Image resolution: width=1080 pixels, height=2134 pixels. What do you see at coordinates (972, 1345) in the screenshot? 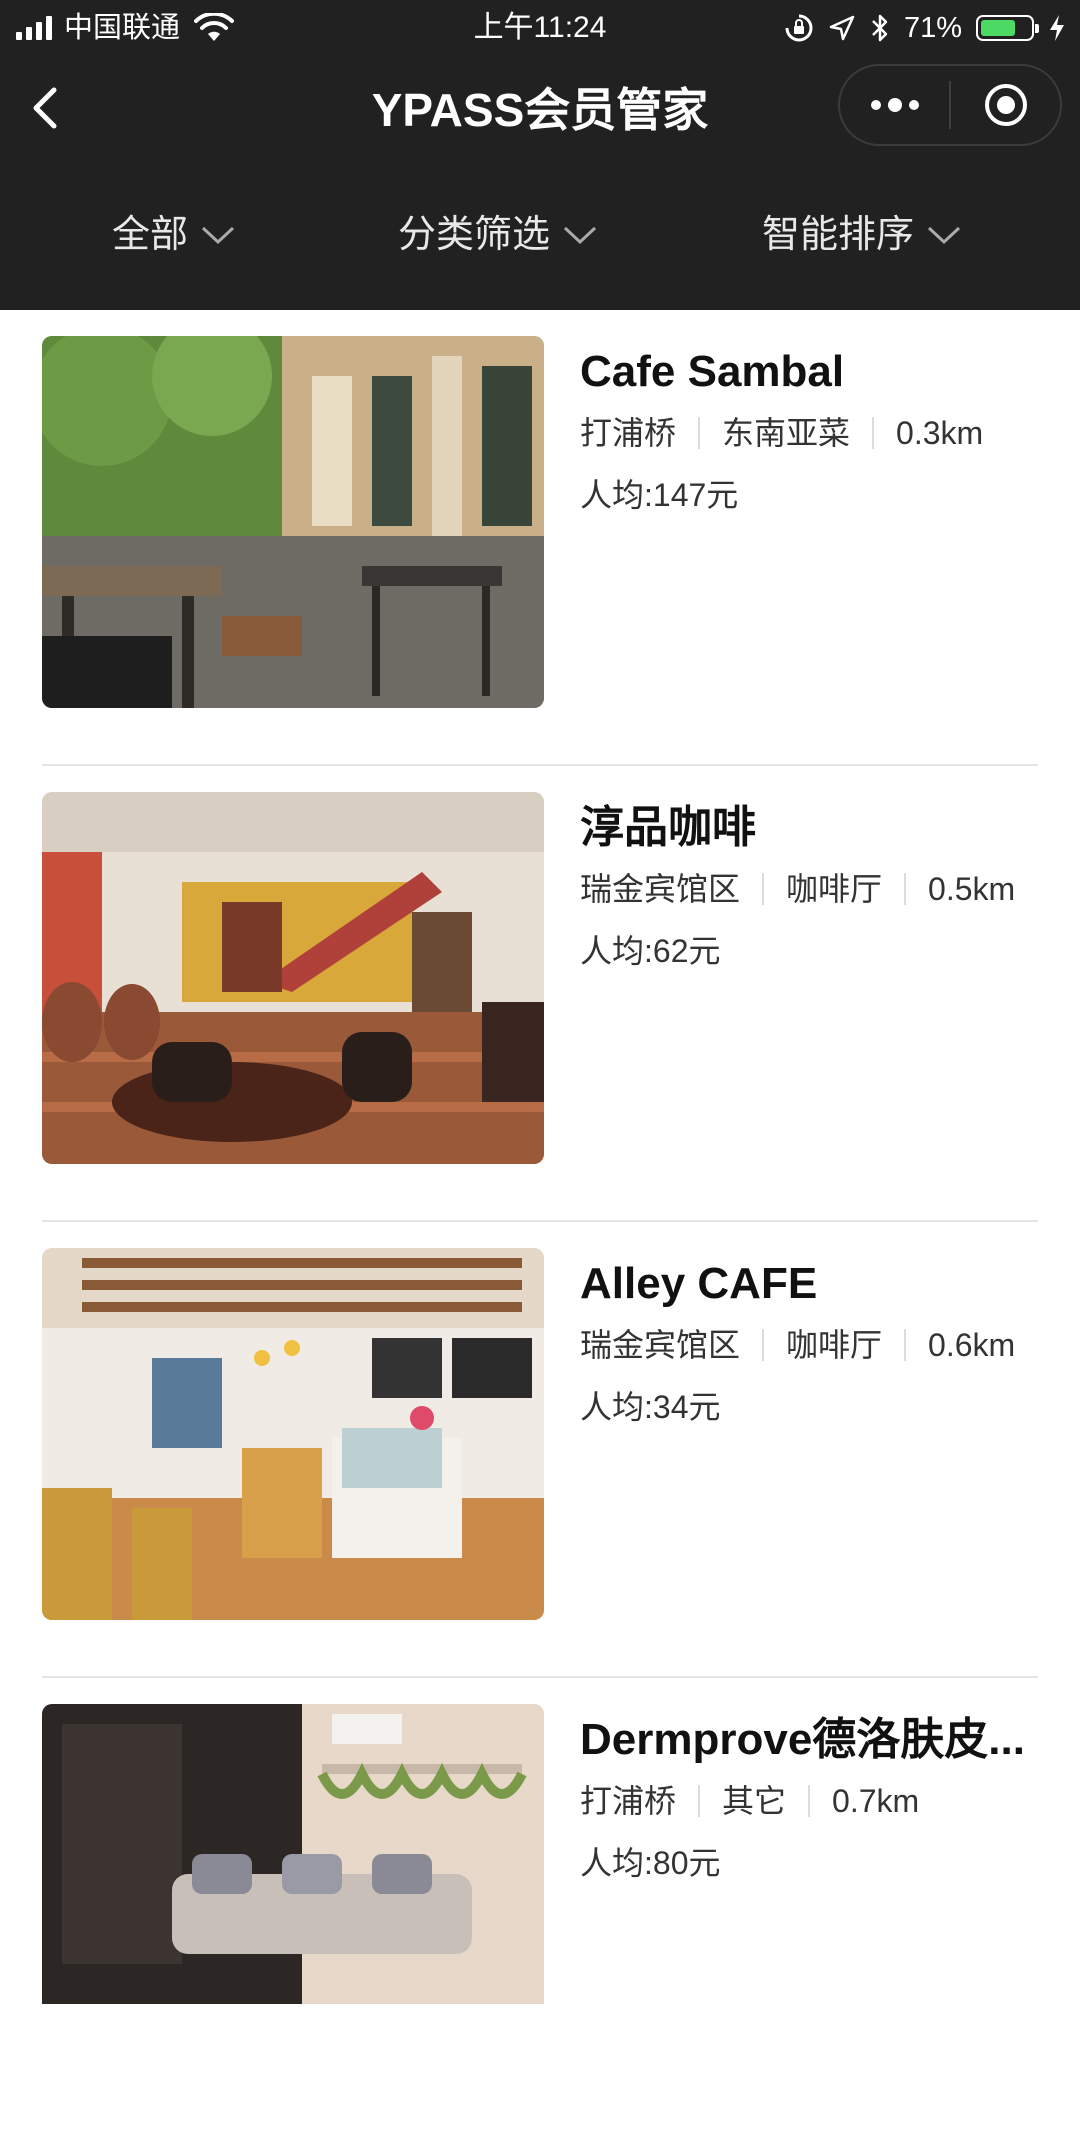
I see `shop-distance: 0.6km` at bounding box center [972, 1345].